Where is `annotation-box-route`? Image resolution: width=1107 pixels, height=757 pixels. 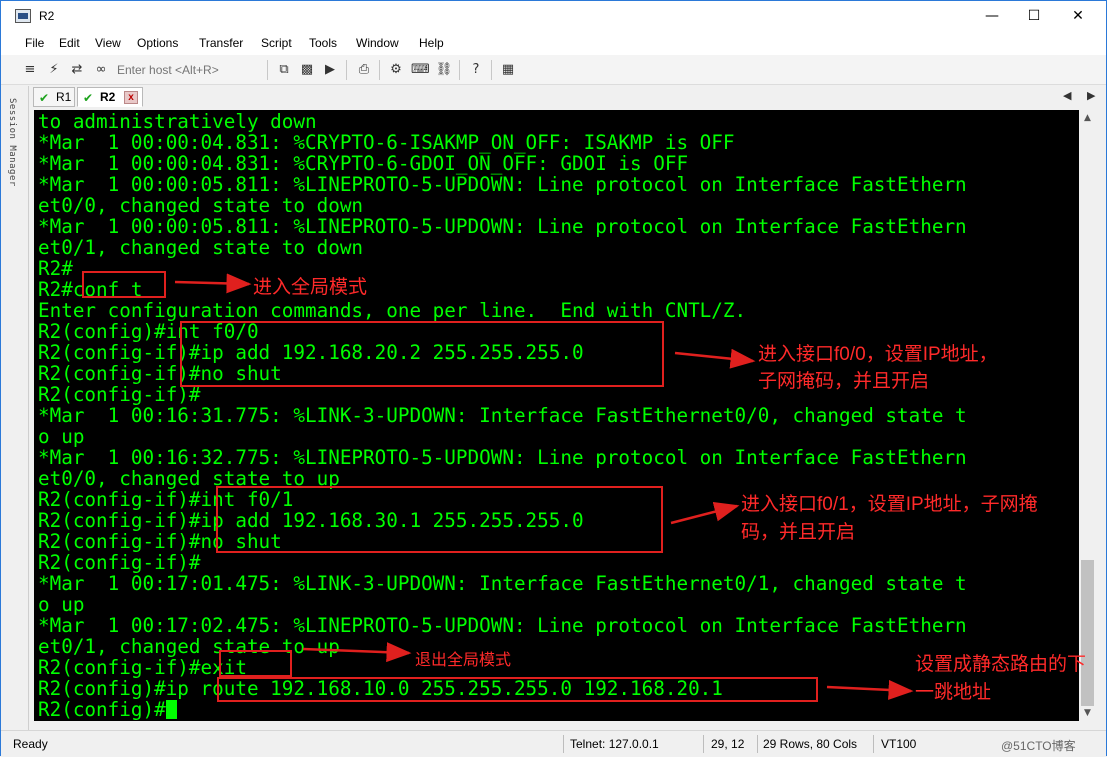 annotation-box-route is located at coordinates (517, 689).